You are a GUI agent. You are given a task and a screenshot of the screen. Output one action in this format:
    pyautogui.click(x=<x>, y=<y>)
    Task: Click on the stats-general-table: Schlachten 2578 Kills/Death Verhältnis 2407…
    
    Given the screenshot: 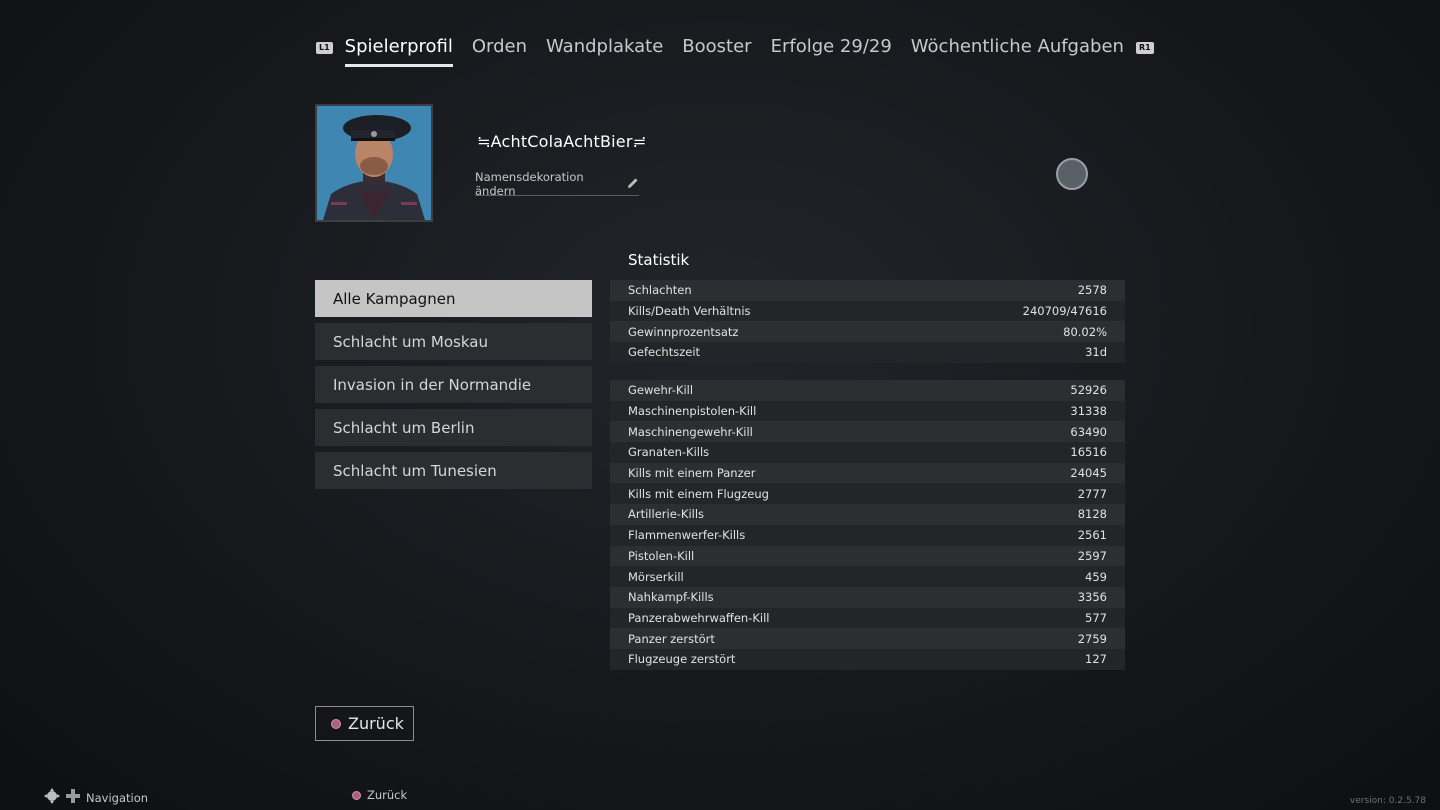 What is the action you would take?
    pyautogui.click(x=867, y=321)
    